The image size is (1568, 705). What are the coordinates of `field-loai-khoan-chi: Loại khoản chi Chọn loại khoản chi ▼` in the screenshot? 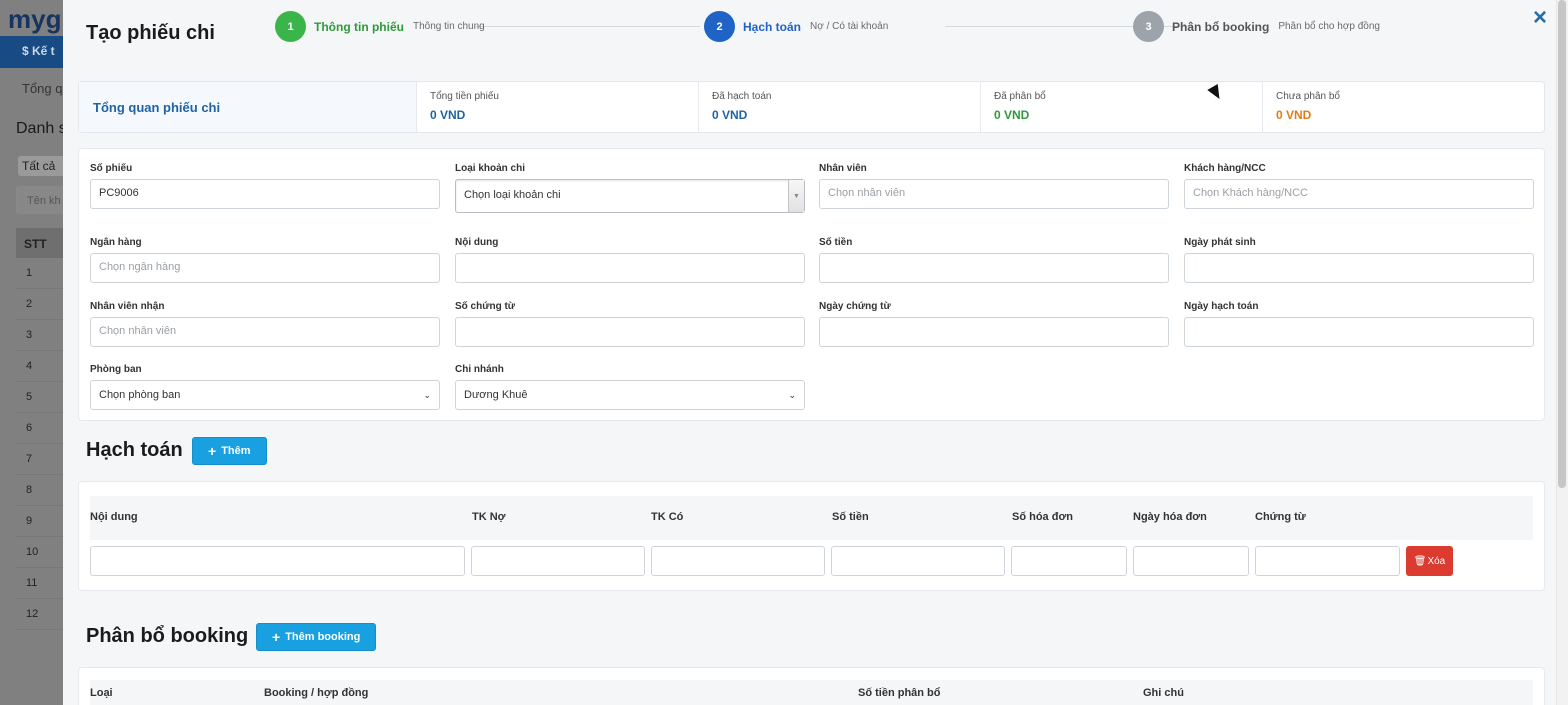 It's located at (630, 188).